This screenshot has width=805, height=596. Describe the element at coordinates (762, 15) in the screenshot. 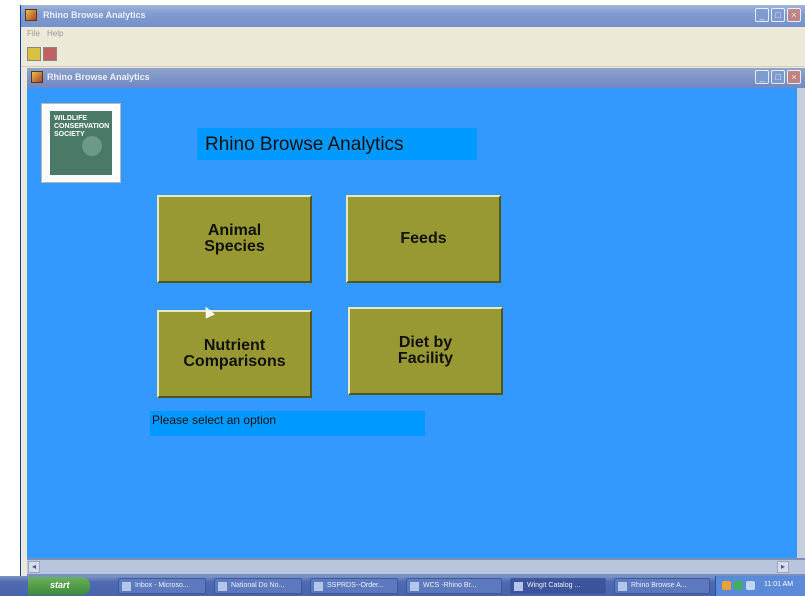

I see `minimize-button: _` at that location.